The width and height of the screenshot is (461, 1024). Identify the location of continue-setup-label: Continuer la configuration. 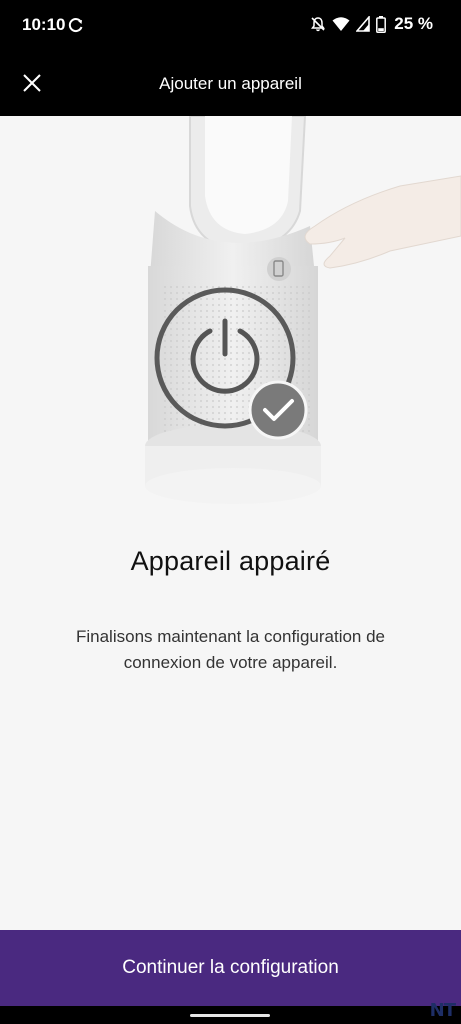
(230, 967).